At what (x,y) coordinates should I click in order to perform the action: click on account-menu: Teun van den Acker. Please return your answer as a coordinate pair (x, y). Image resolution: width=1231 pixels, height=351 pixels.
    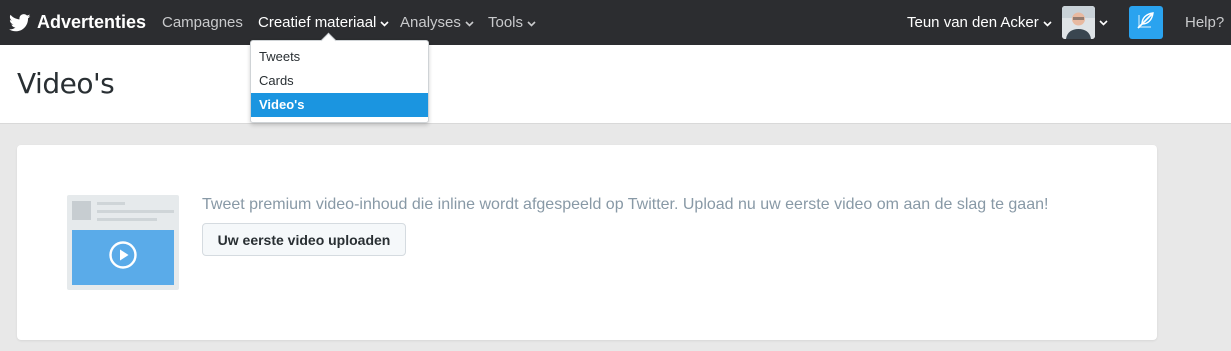
    Looking at the image, I should click on (979, 22).